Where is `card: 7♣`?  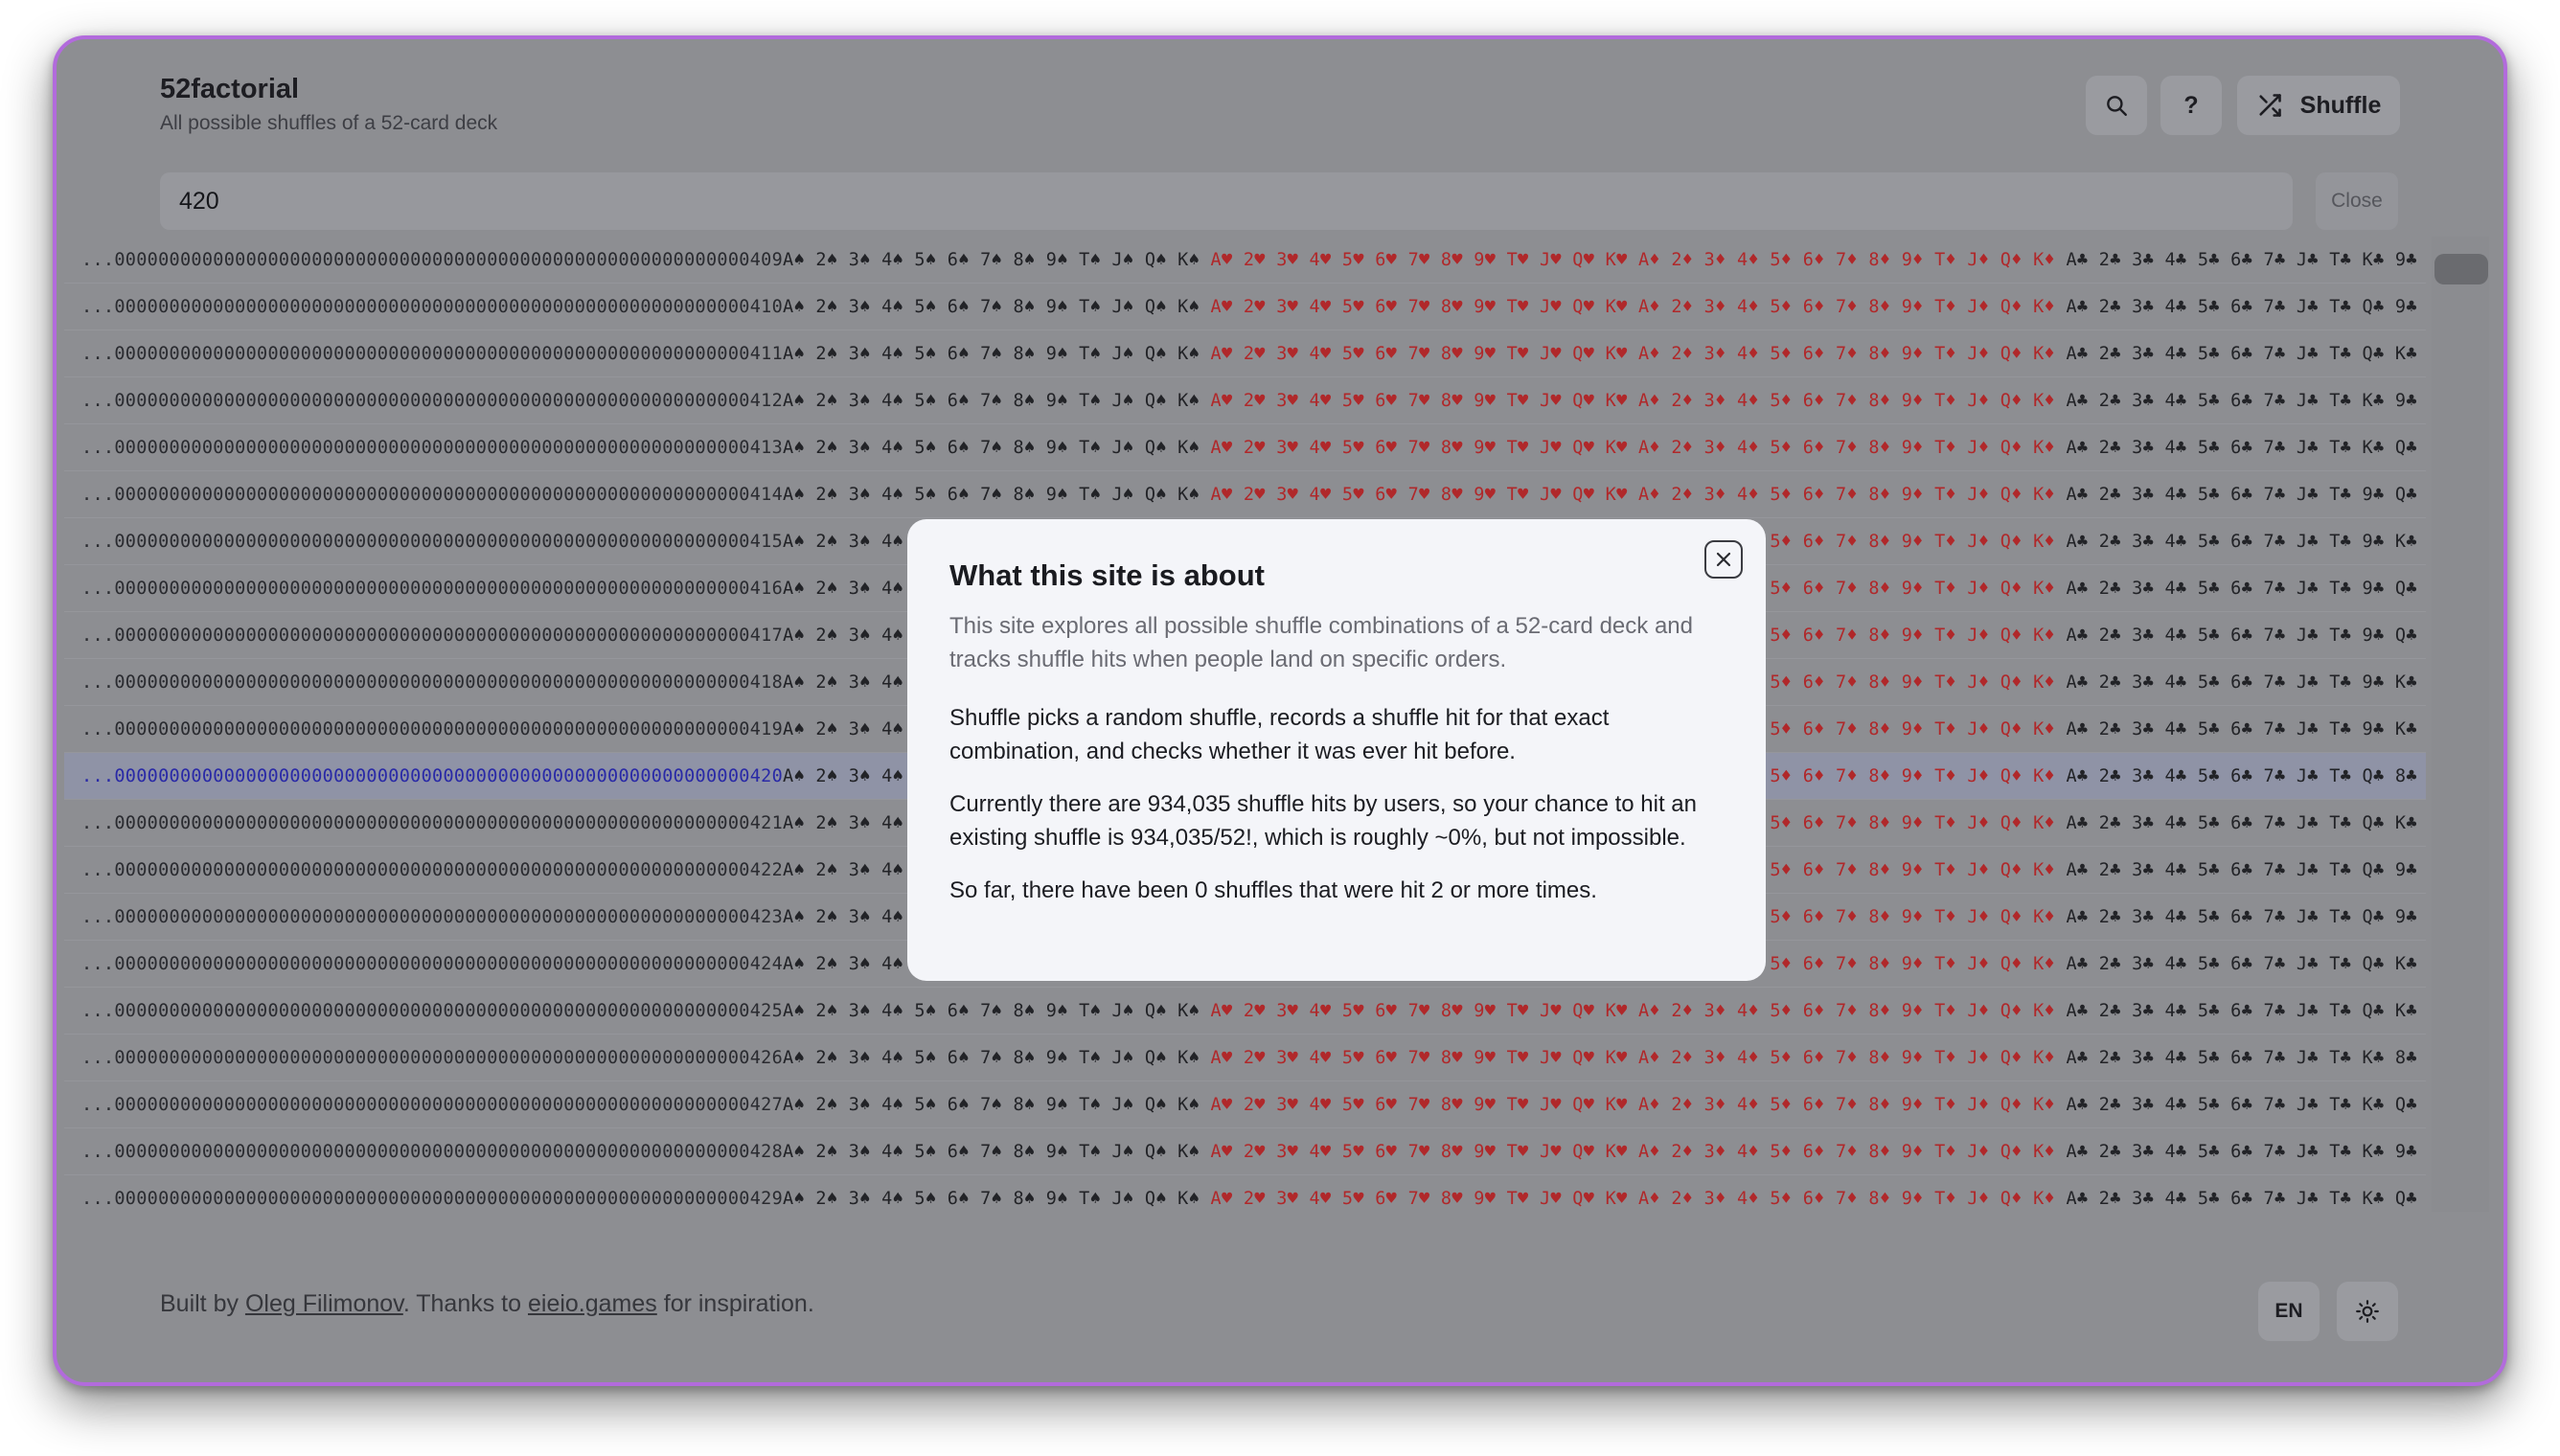
card: 7♣ is located at coordinates (2274, 259).